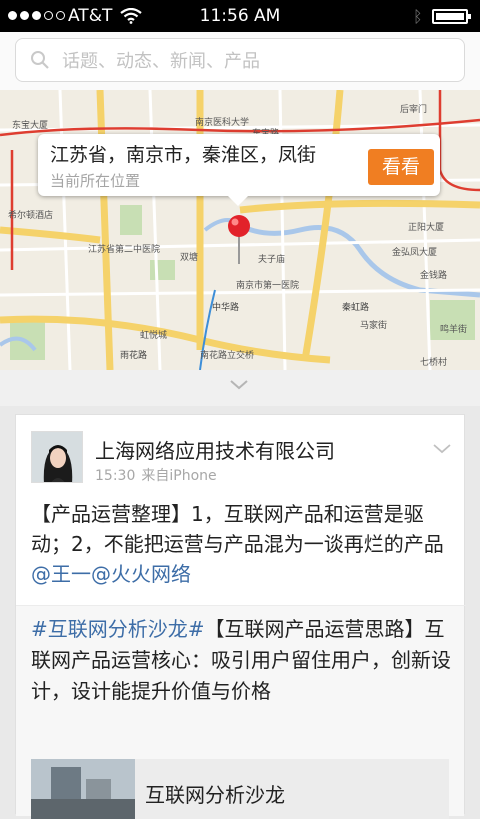 The width and height of the screenshot is (480, 819). I want to click on location-address: 江苏省，南京市，秦淮区，凤街, so click(183, 155).